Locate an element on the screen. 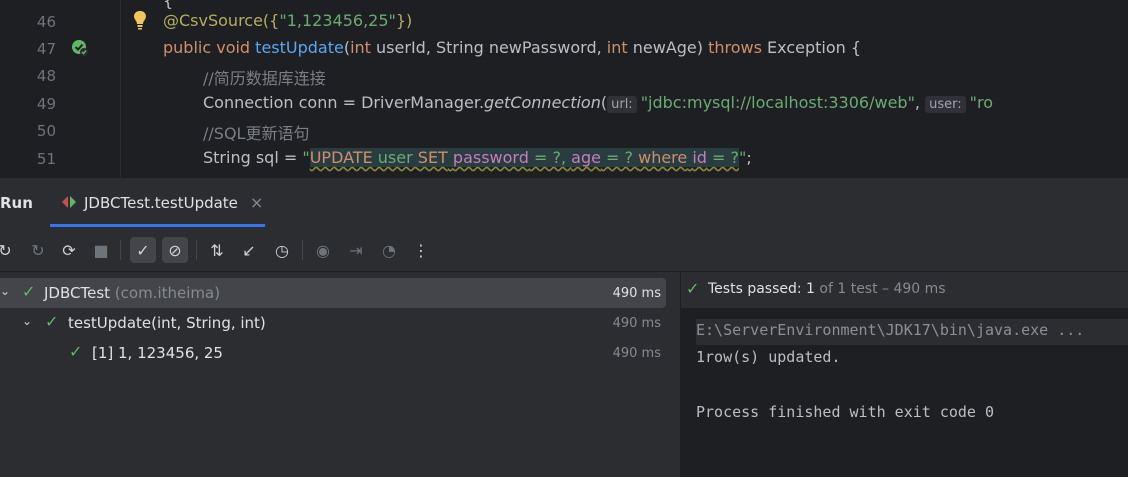 This screenshot has width=1128, height=477. tree-node-invocation-1: ✓ [1] 1, 123456, 25 490 ms is located at coordinates (333, 353).